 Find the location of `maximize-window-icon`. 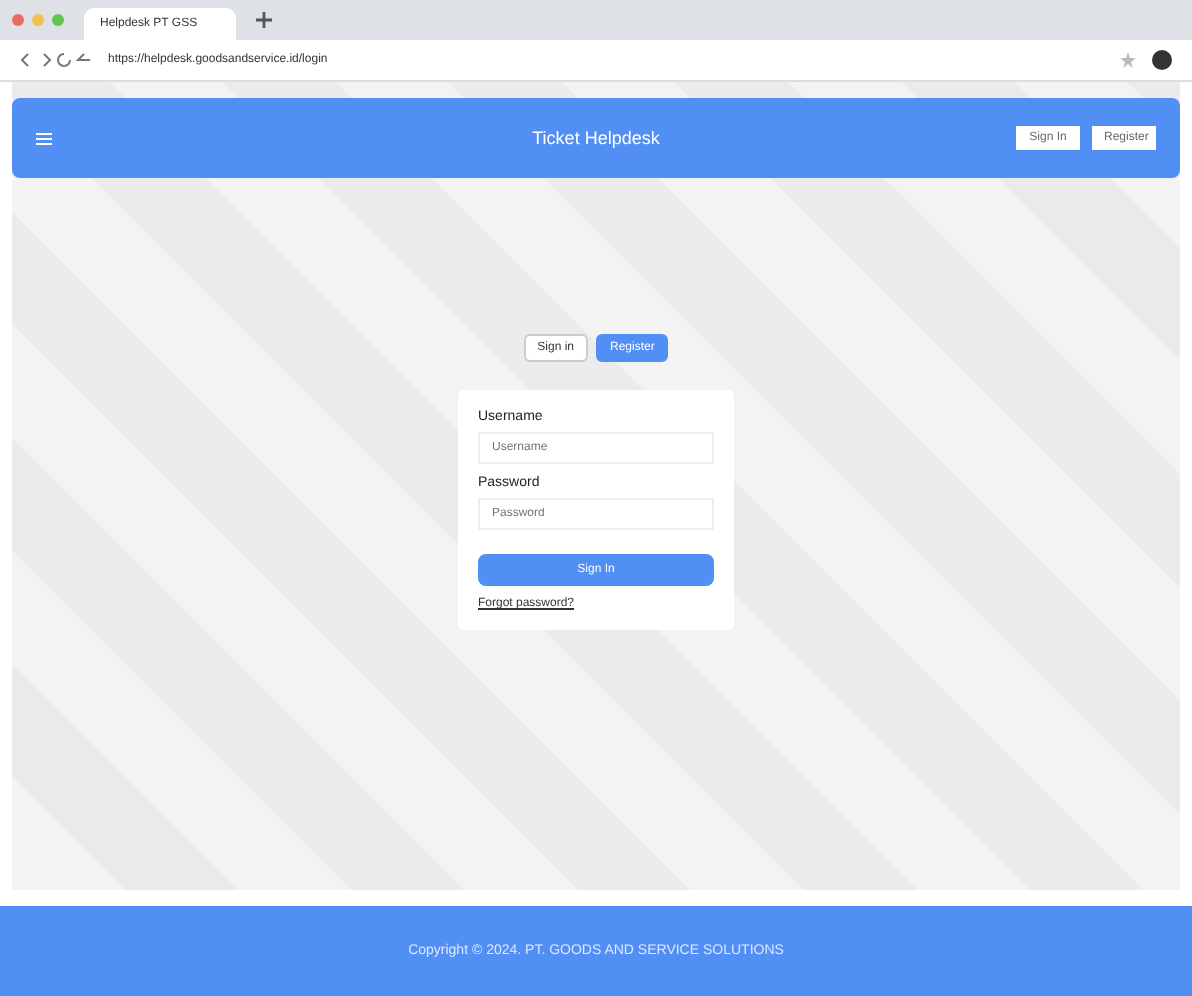

maximize-window-icon is located at coordinates (58, 20).